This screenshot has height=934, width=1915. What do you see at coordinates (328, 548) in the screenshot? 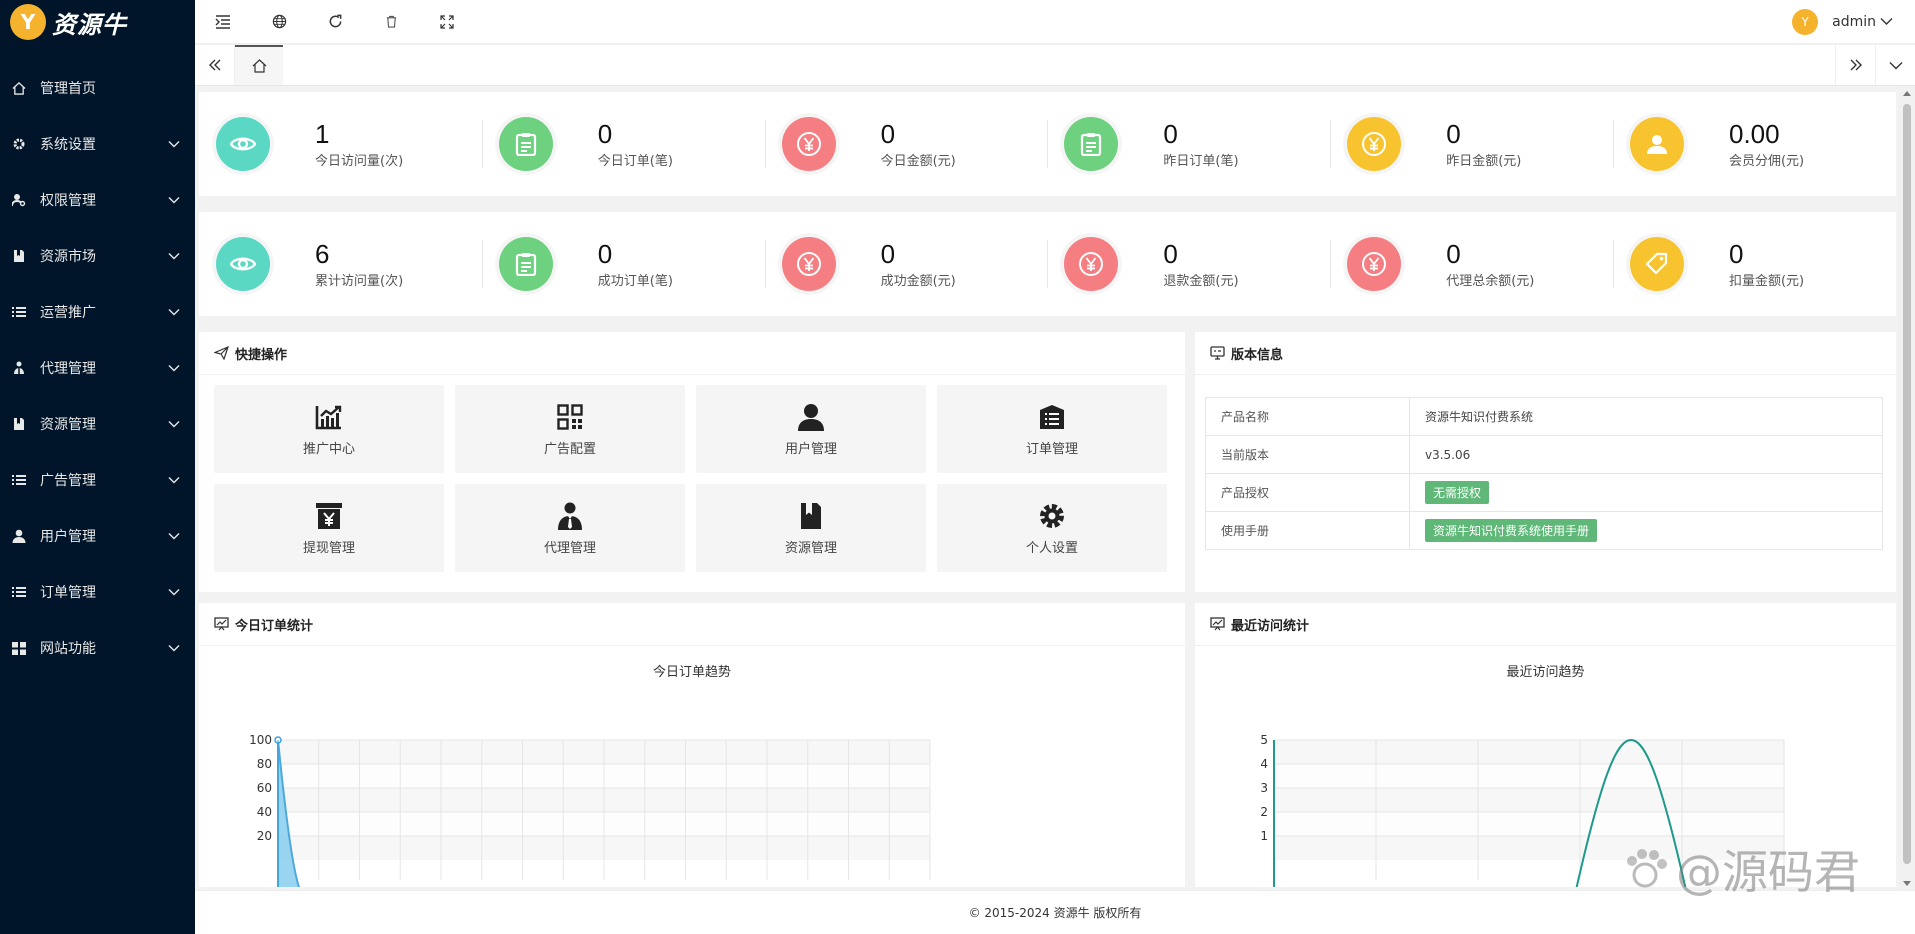
I see `quick-action-label: 提现管理` at bounding box center [328, 548].